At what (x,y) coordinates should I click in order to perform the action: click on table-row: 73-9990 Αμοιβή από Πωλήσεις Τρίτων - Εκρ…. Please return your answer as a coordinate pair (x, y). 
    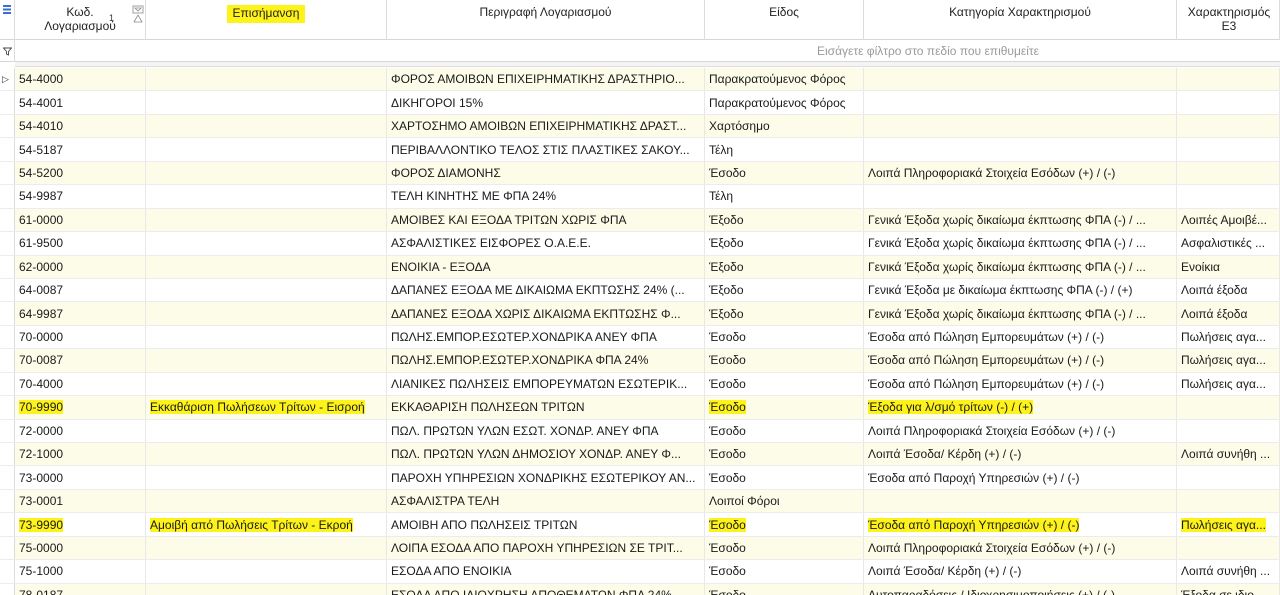
    Looking at the image, I should click on (640, 525).